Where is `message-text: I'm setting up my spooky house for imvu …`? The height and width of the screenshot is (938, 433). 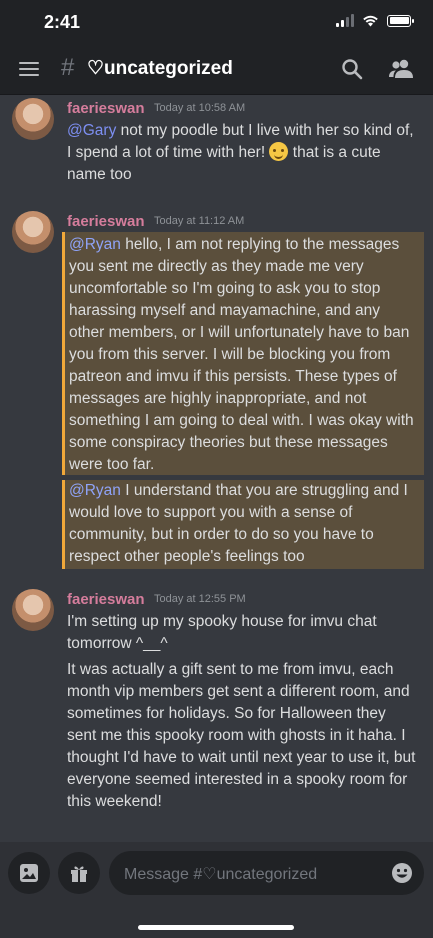
message-text: I'm setting up my spooky house for imvu … is located at coordinates (222, 632).